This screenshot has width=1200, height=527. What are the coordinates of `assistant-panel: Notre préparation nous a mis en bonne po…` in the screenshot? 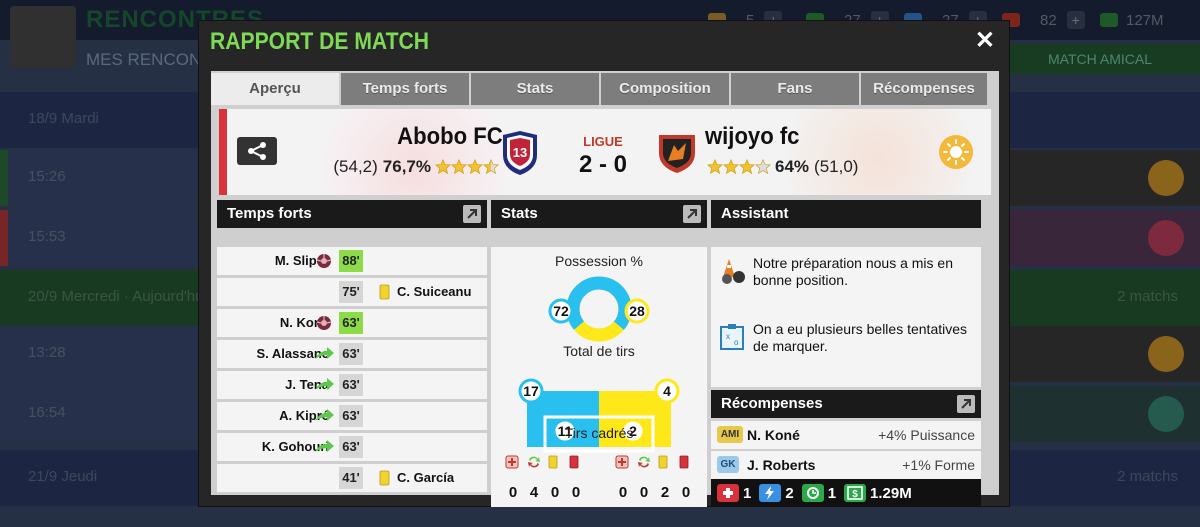 It's located at (846, 317).